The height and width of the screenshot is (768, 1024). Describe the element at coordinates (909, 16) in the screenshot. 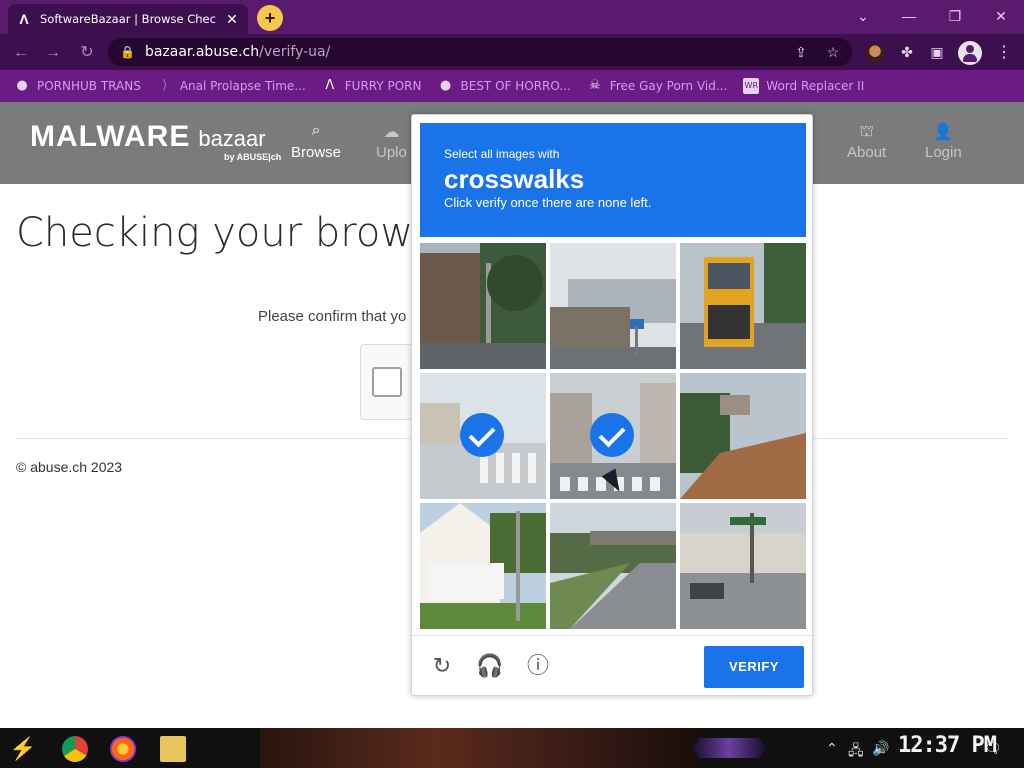

I see `minimize-button: —` at that location.